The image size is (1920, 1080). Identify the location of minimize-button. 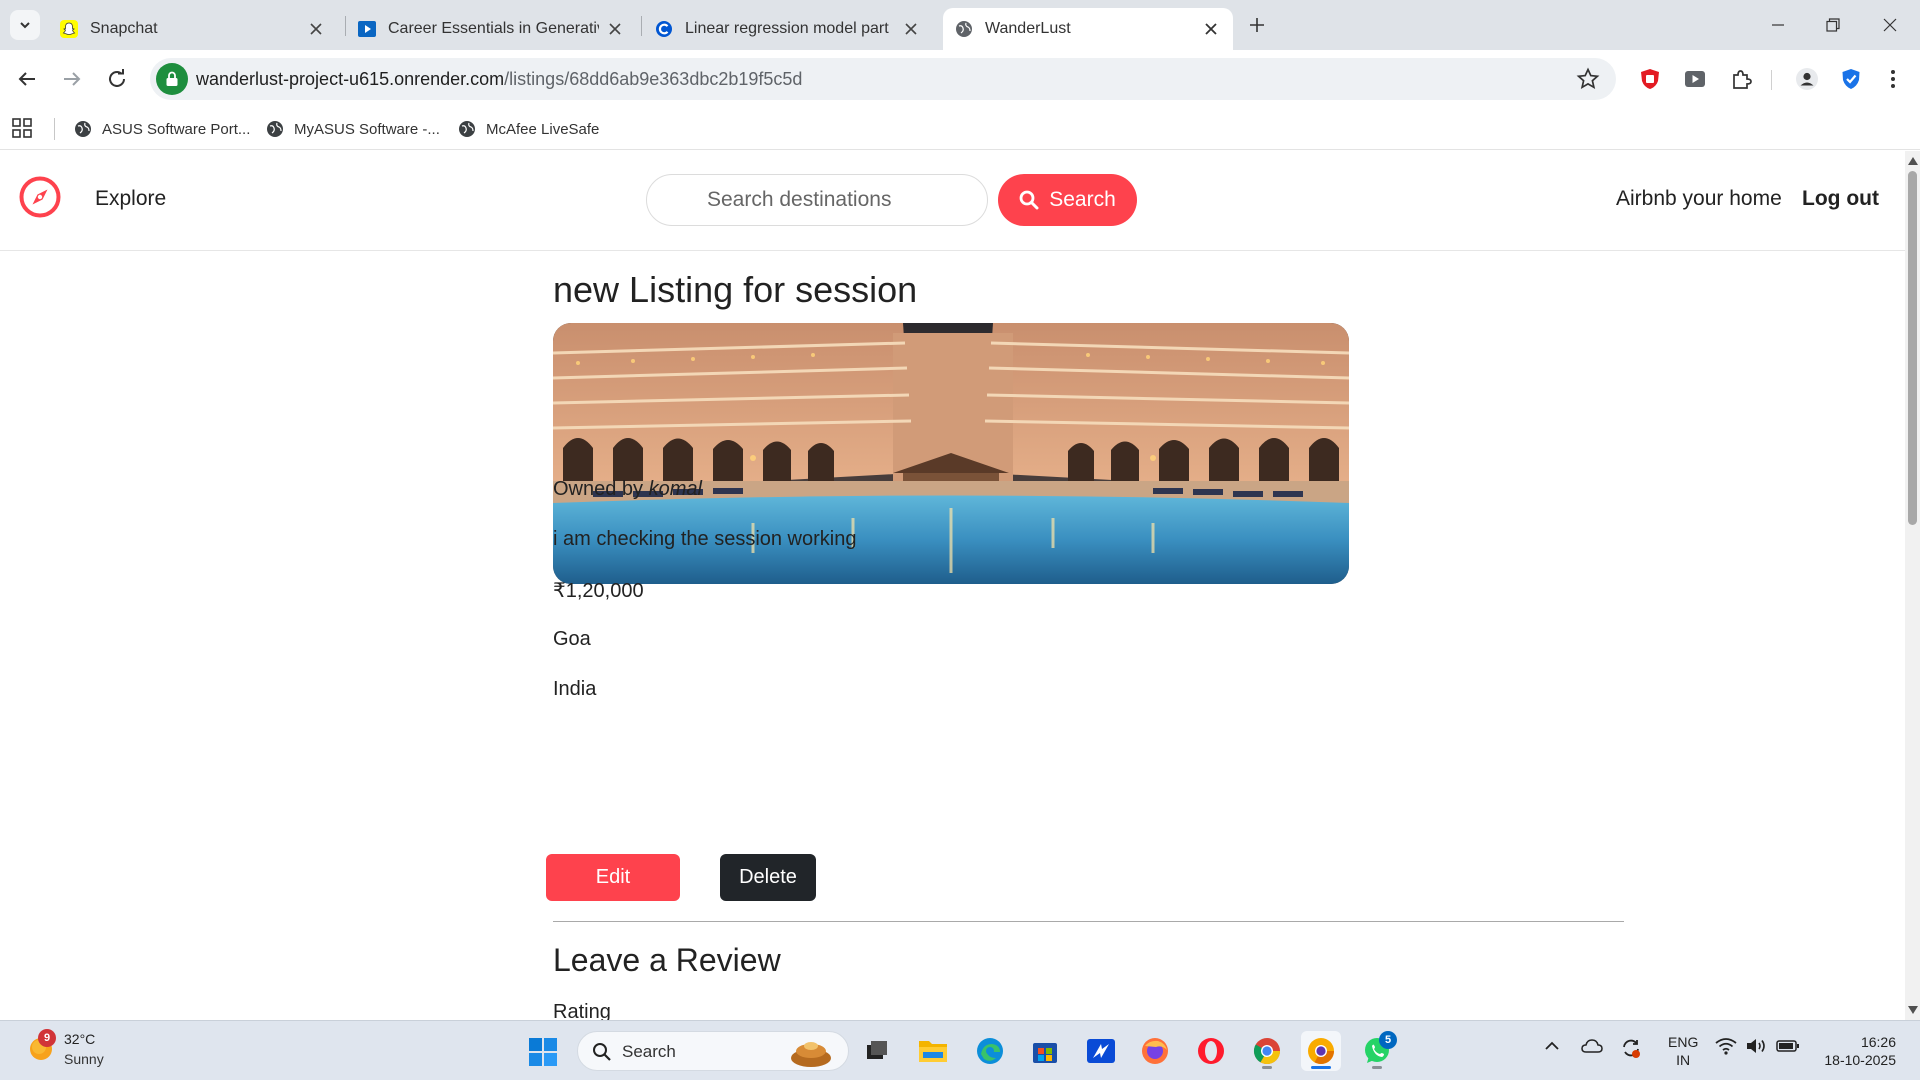
(1778, 25).